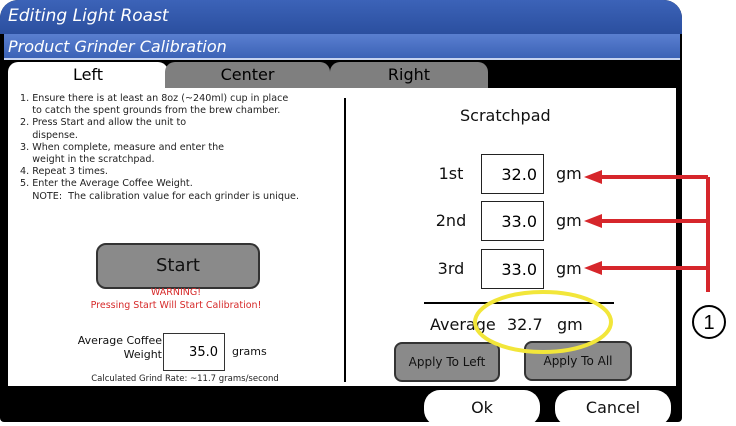 This screenshot has width=736, height=426. I want to click on callout-number: 1, so click(708, 323).